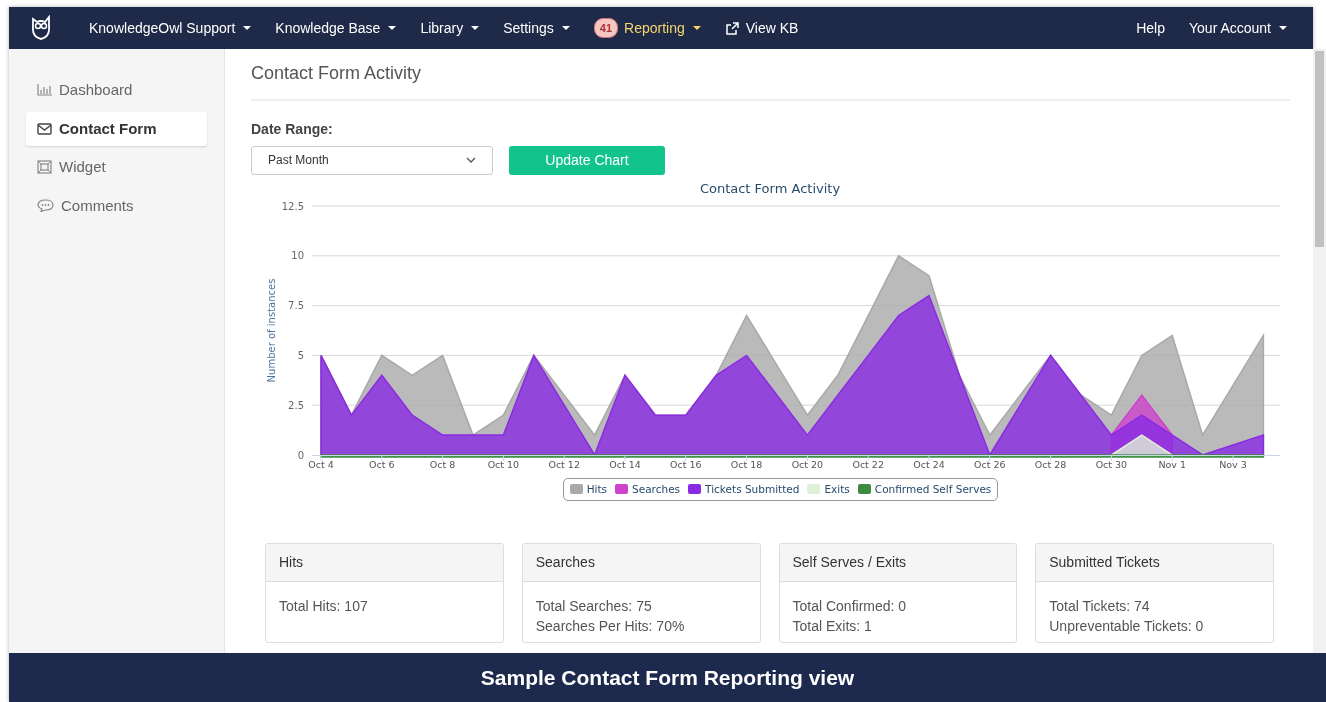 The image size is (1326, 702). I want to click on x-axis-label: Oct 18, so click(746, 464).